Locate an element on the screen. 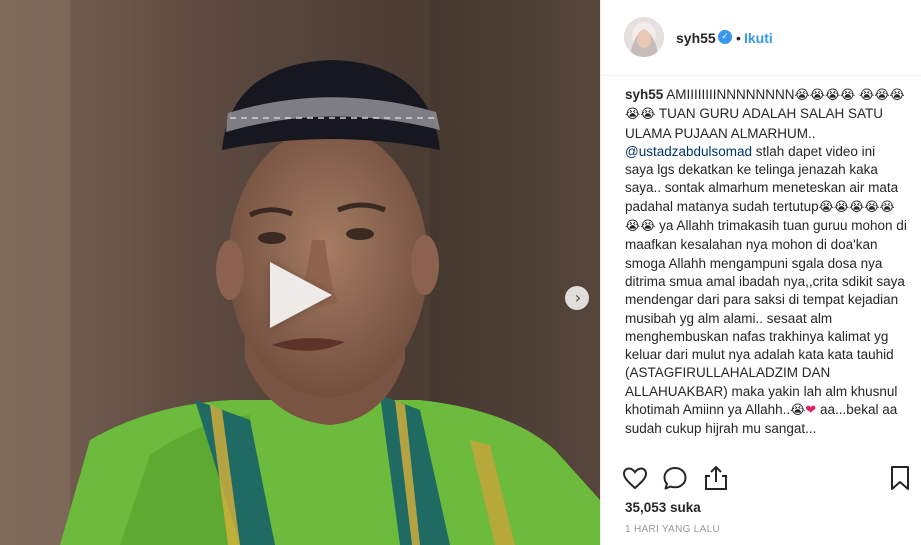  comment-icon is located at coordinates (675, 478).